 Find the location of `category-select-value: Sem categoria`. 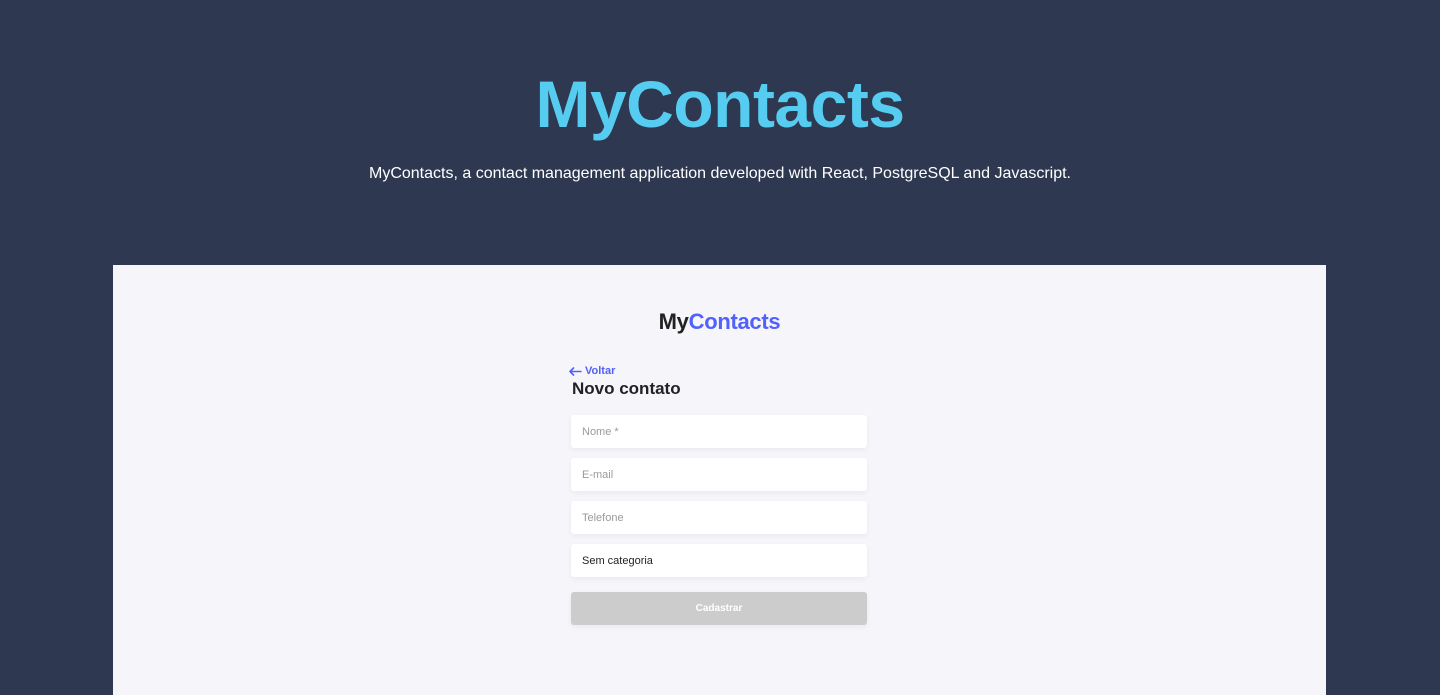

category-select-value: Sem categoria is located at coordinates (617, 560).